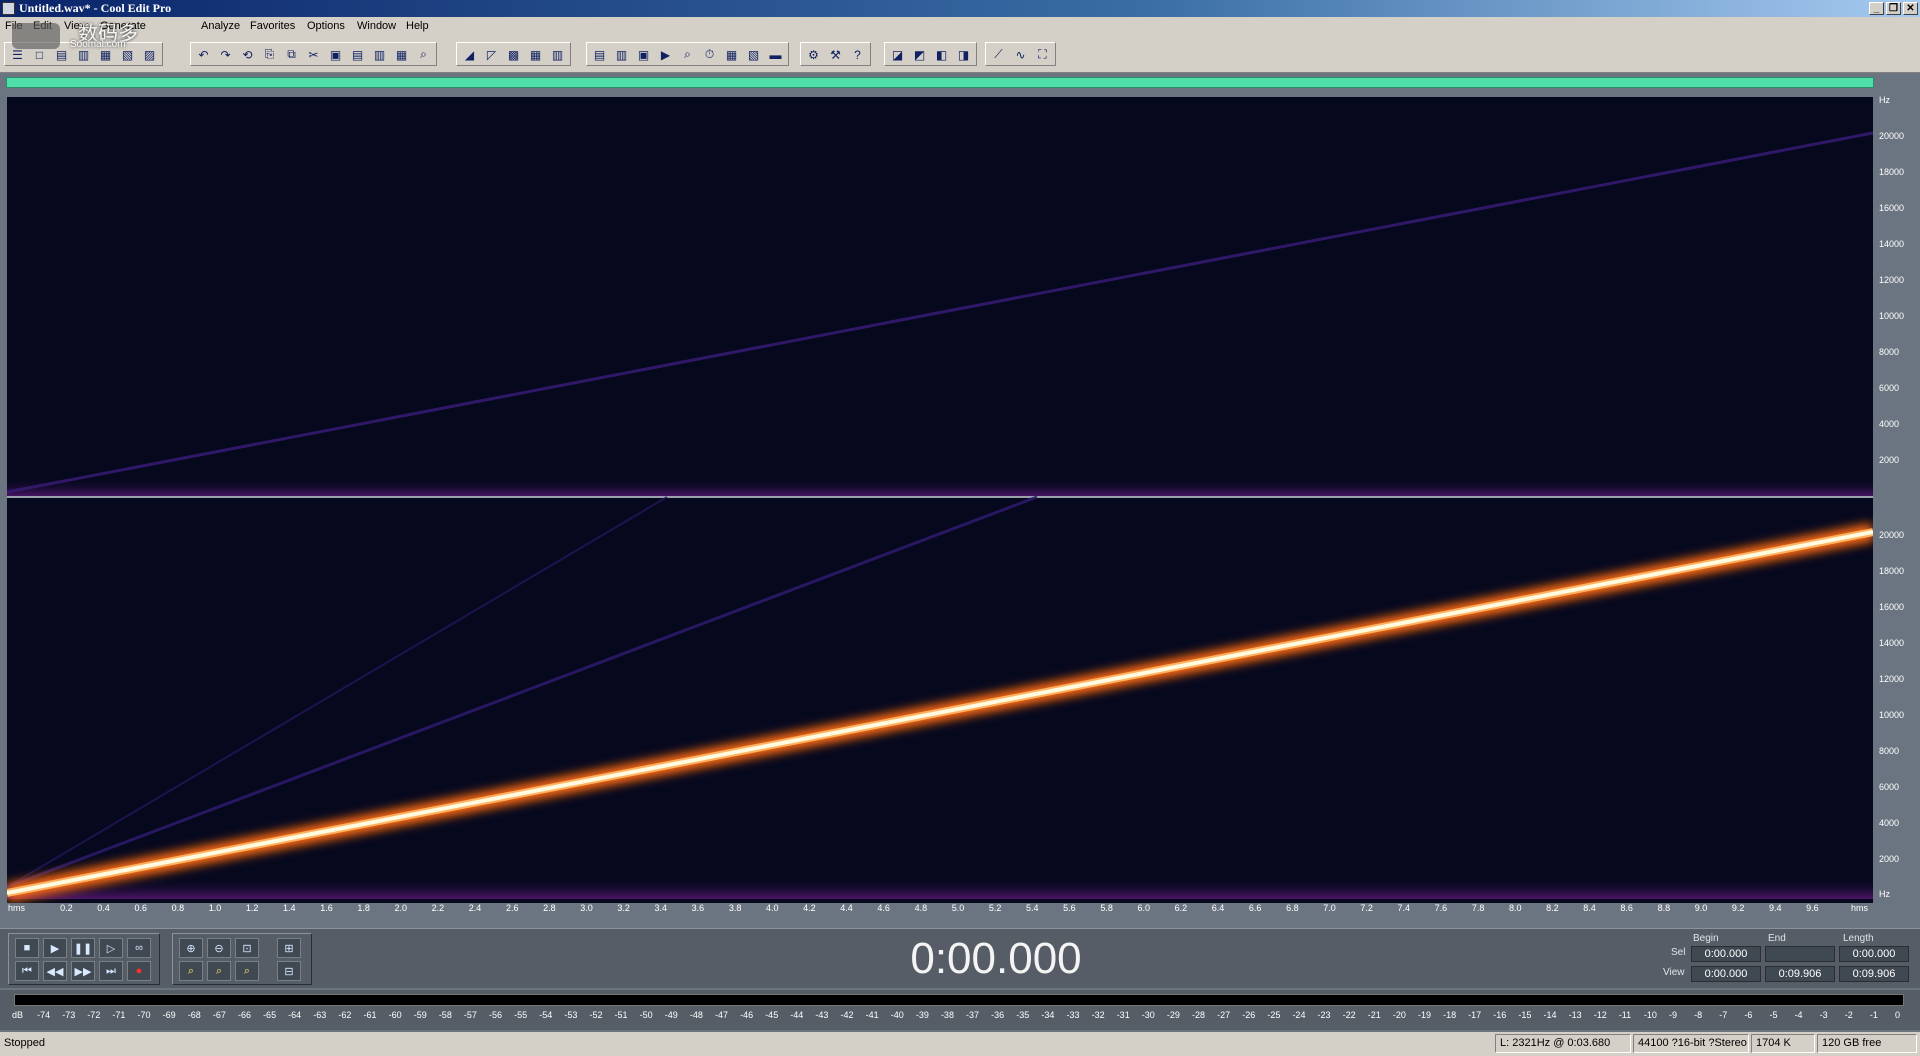  I want to click on help-icon: ?, so click(857, 54).